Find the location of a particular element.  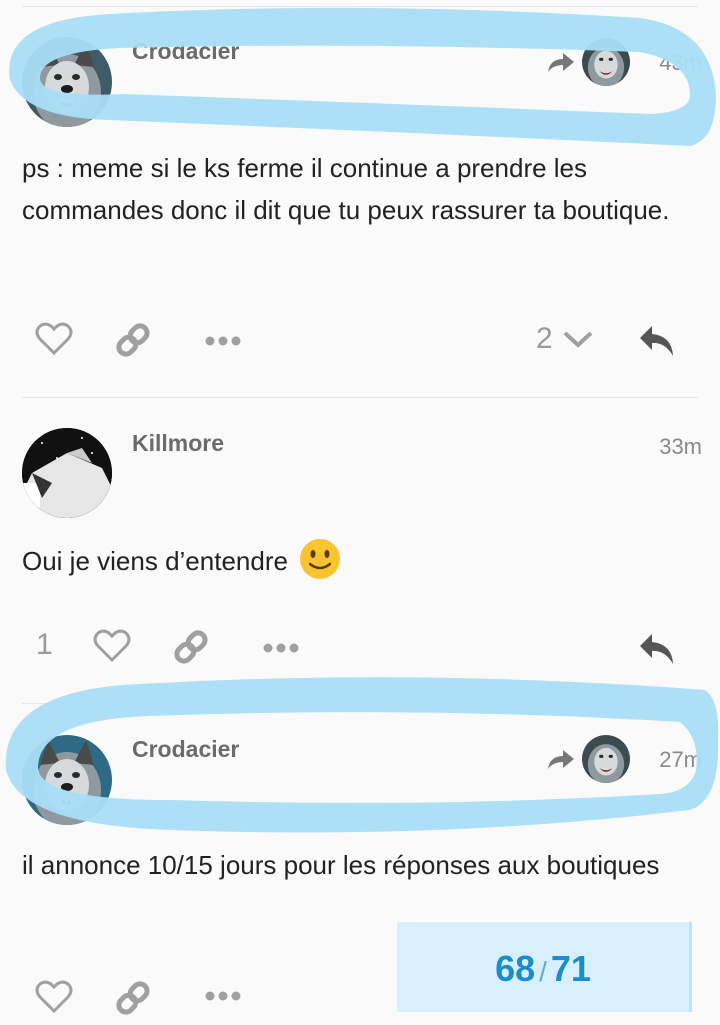

username: Killmore is located at coordinates (178, 443).